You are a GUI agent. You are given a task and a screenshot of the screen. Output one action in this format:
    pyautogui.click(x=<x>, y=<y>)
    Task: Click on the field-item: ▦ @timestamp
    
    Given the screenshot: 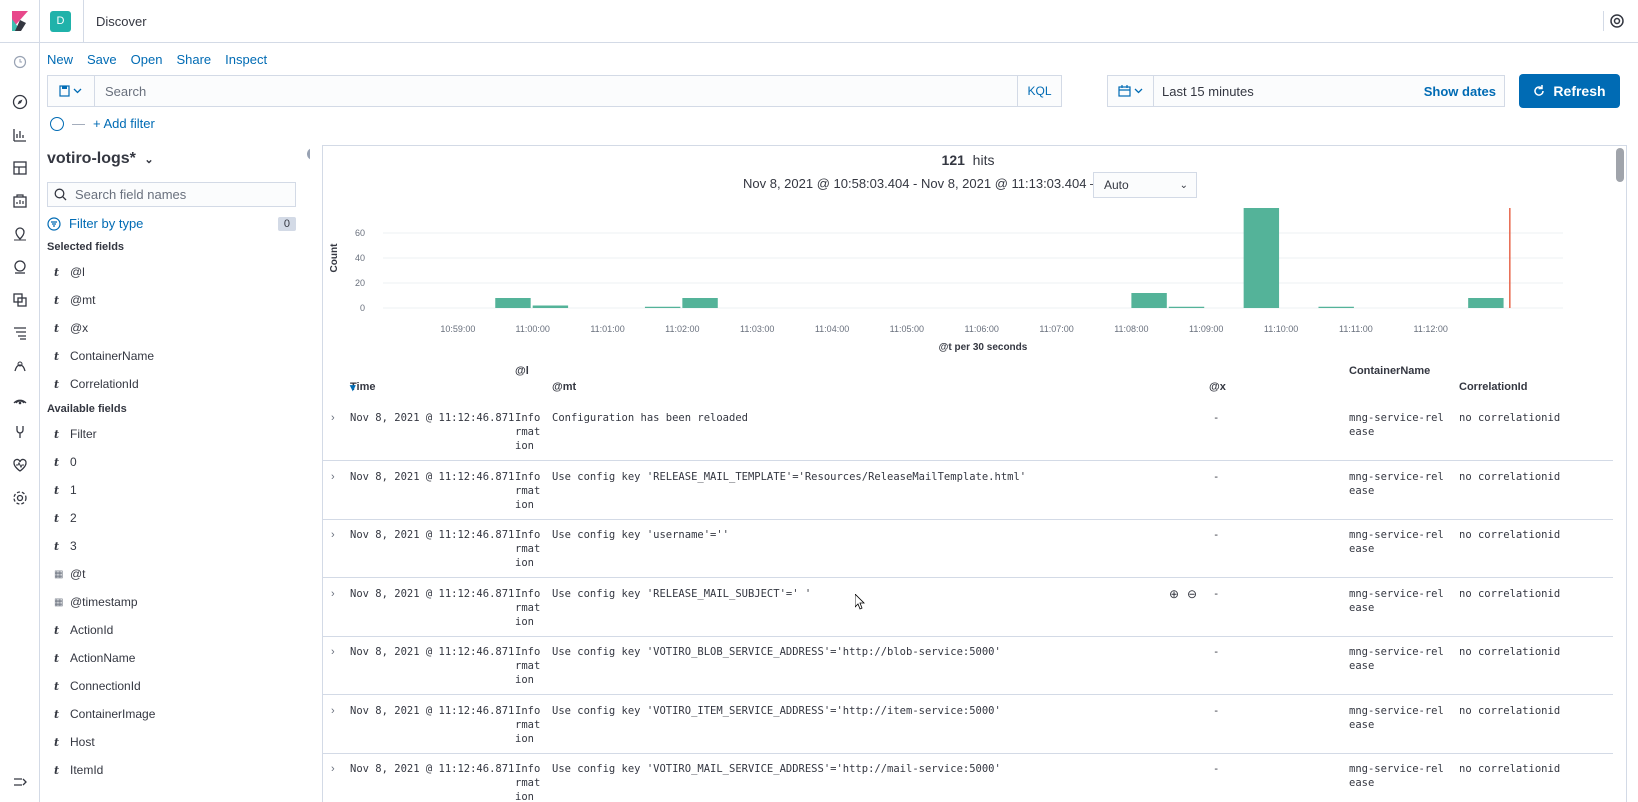 What is the action you would take?
    pyautogui.click(x=96, y=602)
    